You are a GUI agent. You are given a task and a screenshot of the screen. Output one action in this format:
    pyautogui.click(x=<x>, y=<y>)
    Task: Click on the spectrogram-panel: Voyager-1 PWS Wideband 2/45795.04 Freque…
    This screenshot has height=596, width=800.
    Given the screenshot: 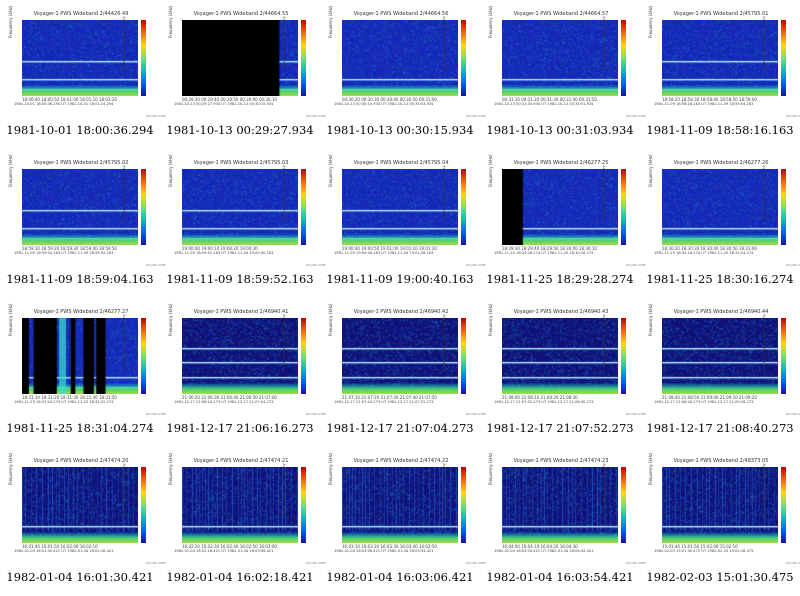 What is the action you would take?
    pyautogui.click(x=402, y=223)
    